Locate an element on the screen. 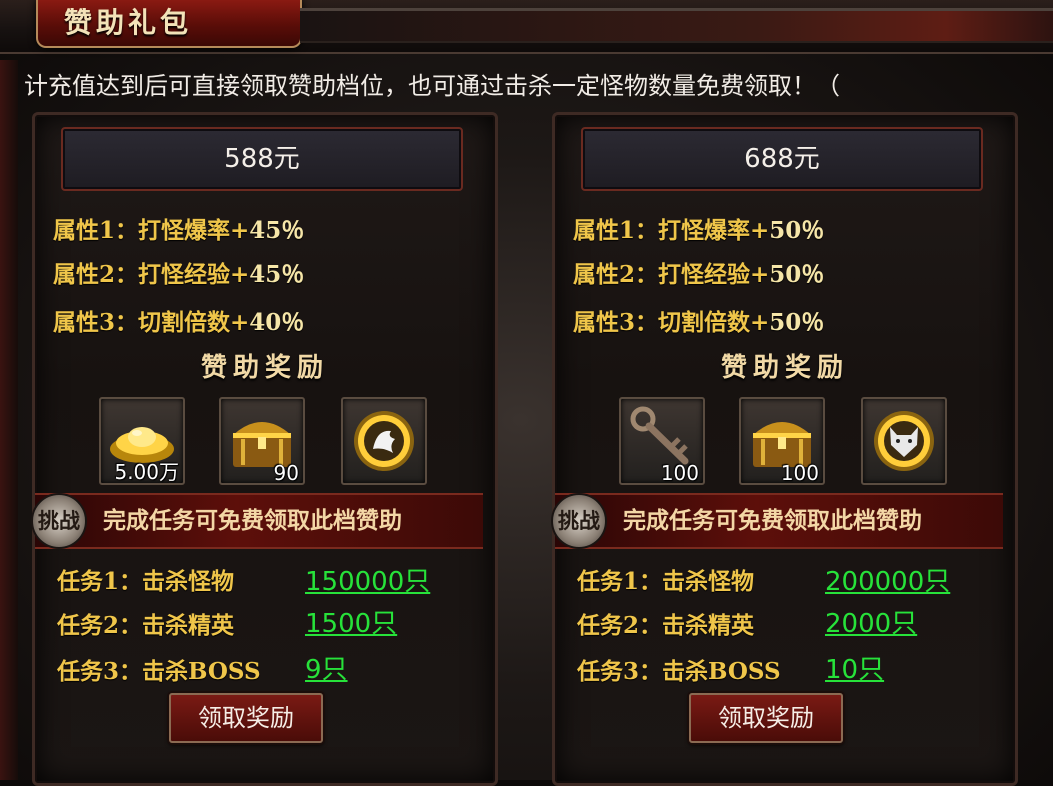 This screenshot has width=1053, height=786. reward-slot-wolf-medal is located at coordinates (904, 441).